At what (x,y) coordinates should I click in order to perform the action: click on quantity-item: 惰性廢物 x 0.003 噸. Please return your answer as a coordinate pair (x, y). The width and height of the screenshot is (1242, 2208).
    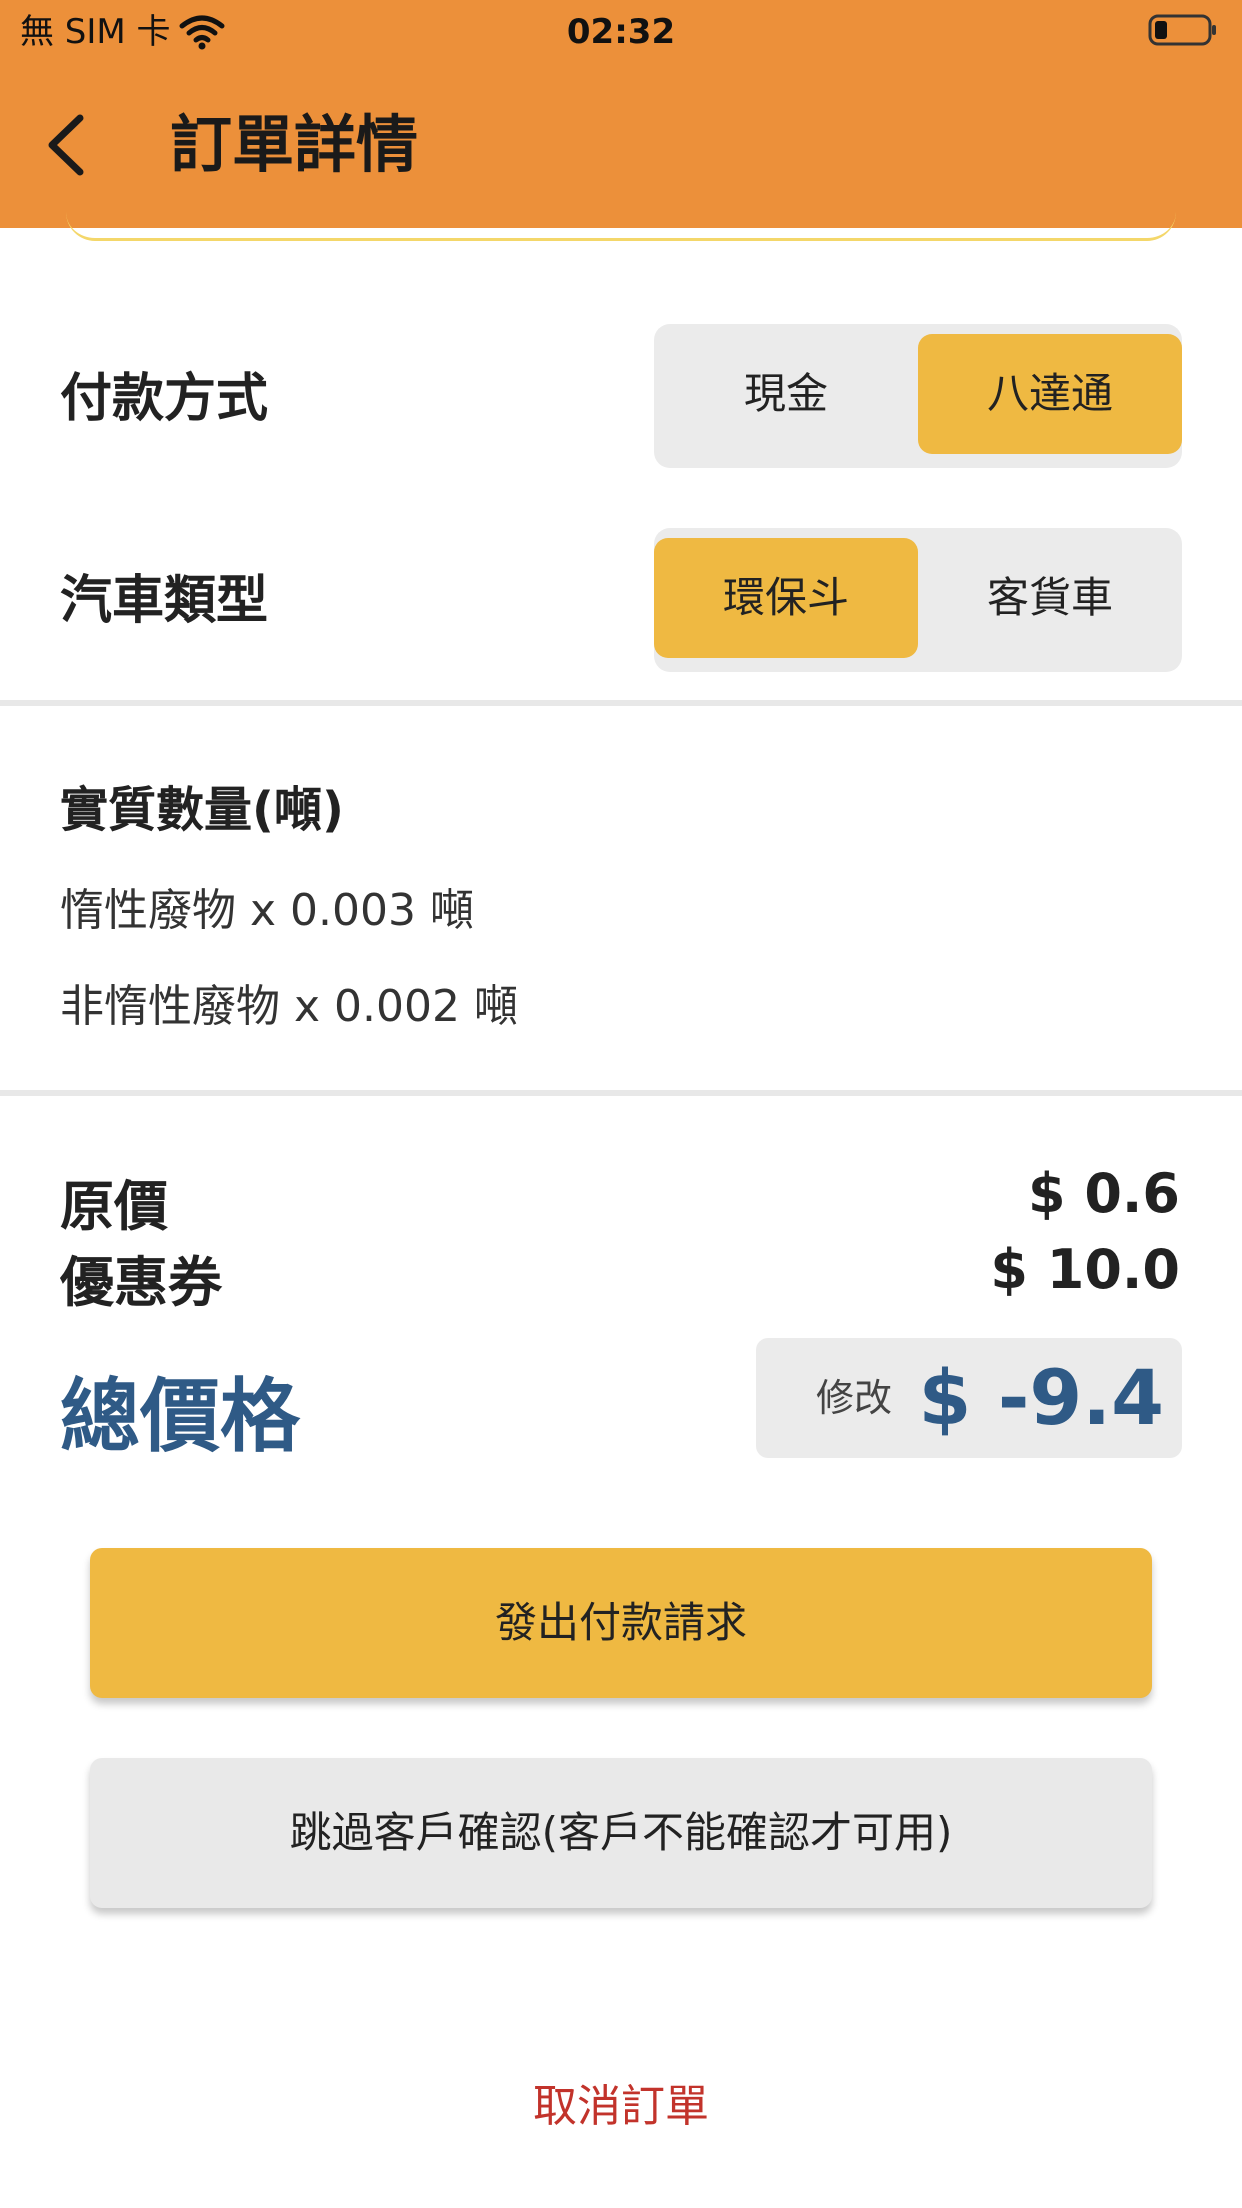
    Looking at the image, I should click on (267, 910).